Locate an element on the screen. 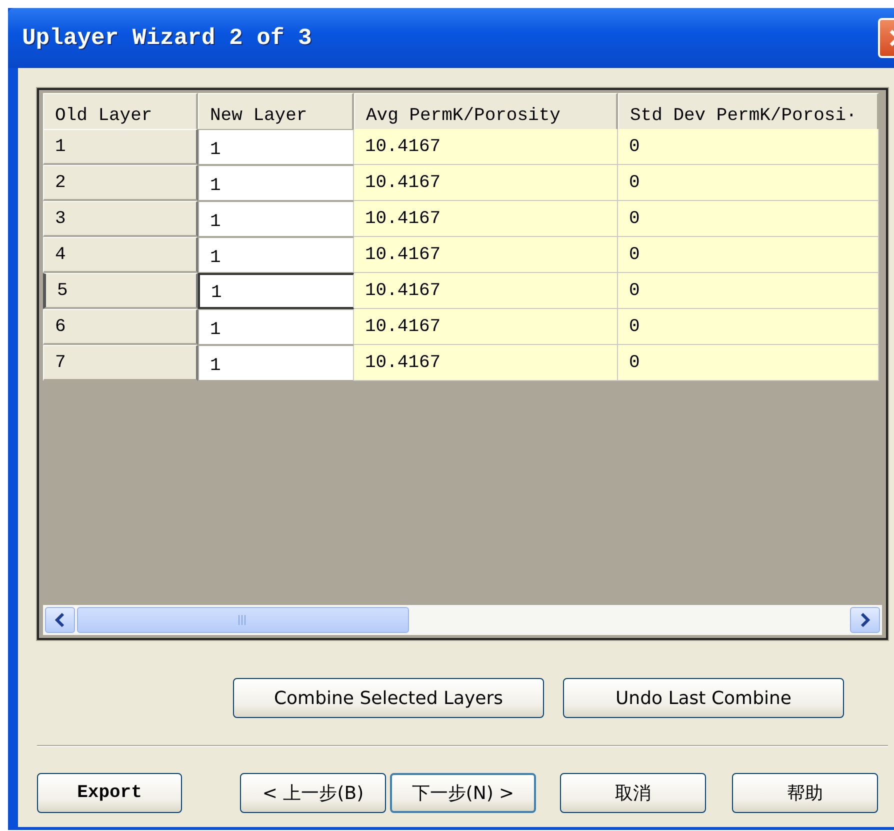 Image resolution: width=894 pixels, height=831 pixels. wizard-button: 帮助 is located at coordinates (805, 793).